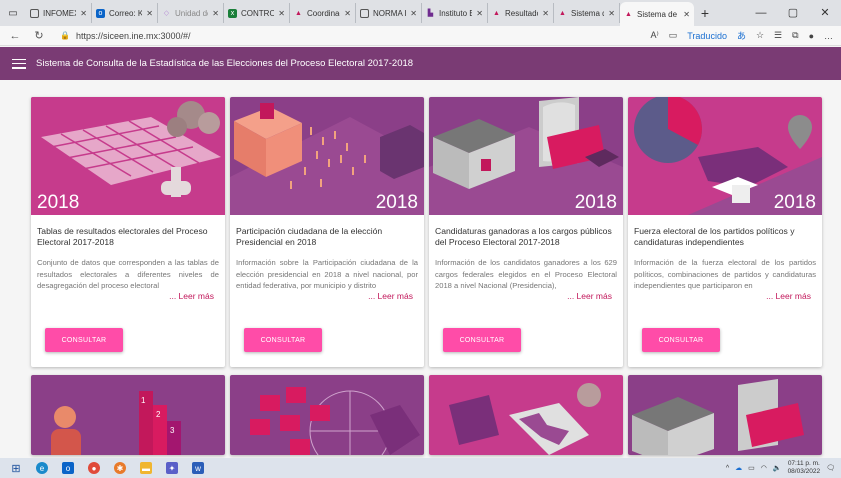 This screenshot has height=478, width=841. What do you see at coordinates (455, 13) in the screenshot?
I see `browser-tab: ▙Instituto El✕` at bounding box center [455, 13].